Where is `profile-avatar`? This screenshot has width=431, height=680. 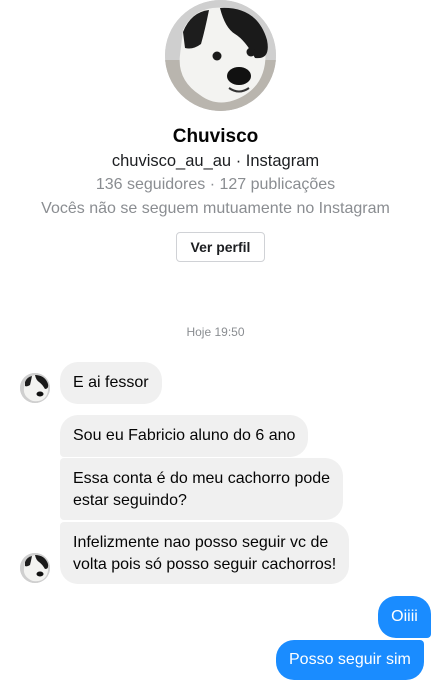
profile-avatar is located at coordinates (220, 55).